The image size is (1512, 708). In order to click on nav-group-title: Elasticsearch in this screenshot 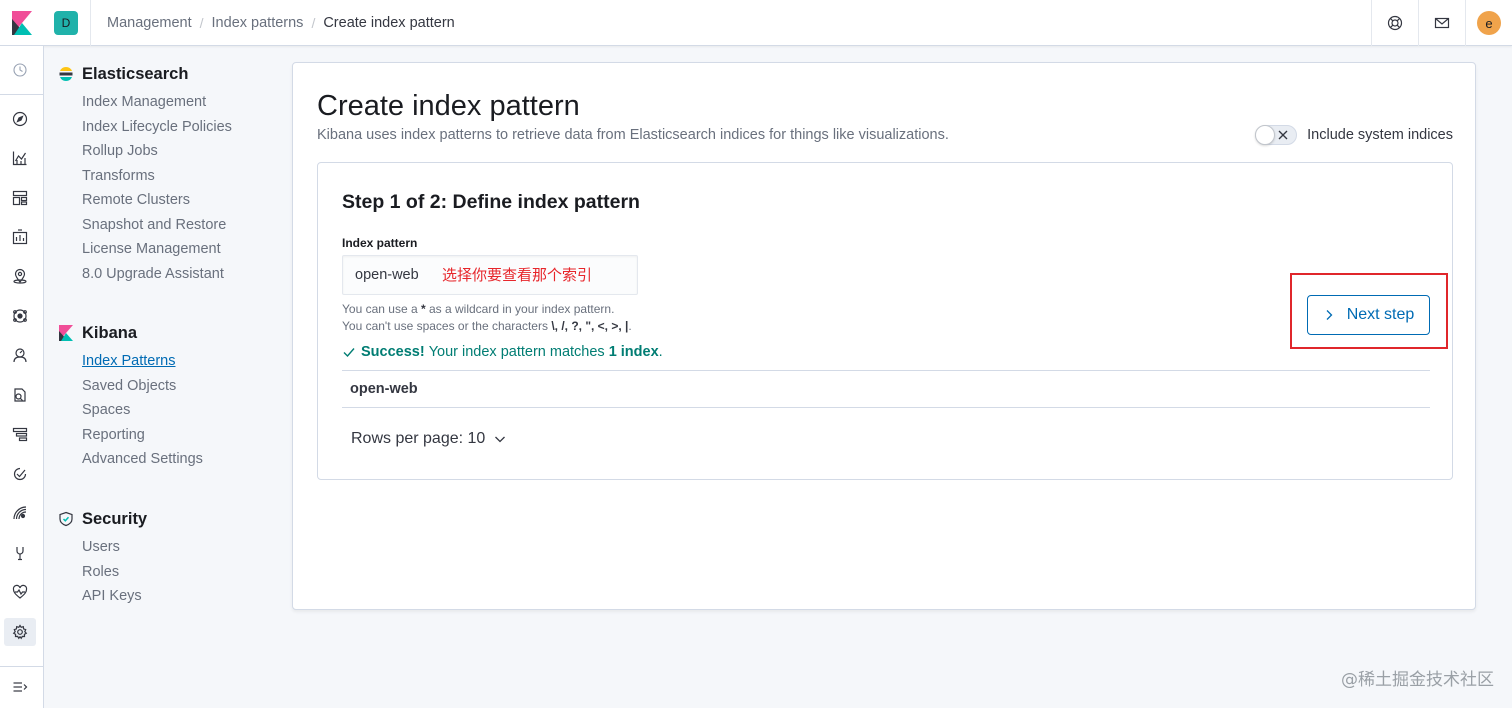, I will do `click(145, 74)`.